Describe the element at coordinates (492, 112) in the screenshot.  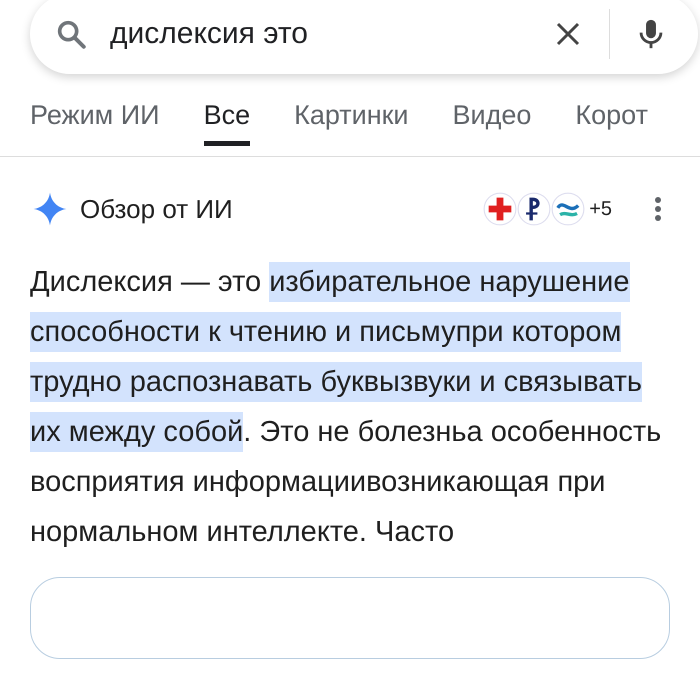
I see `tab: Видео` at that location.